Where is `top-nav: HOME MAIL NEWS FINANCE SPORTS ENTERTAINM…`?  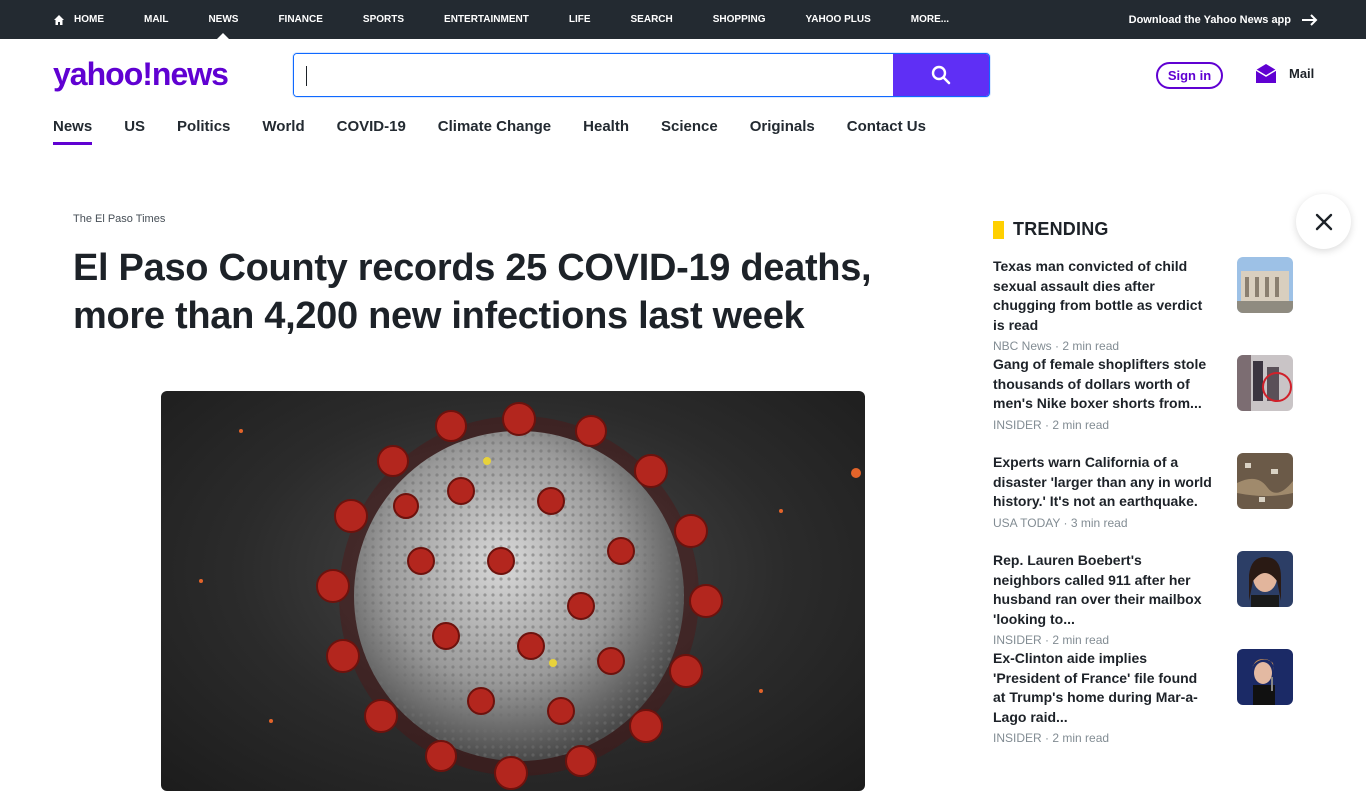 top-nav: HOME MAIL NEWS FINANCE SPORTS ENTERTAINM… is located at coordinates (501, 19).